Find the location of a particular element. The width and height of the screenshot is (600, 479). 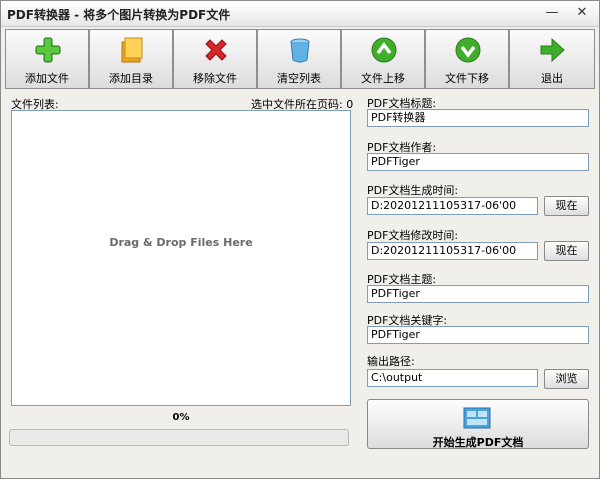

remove-file-label: 移除文件 is located at coordinates (215, 78).